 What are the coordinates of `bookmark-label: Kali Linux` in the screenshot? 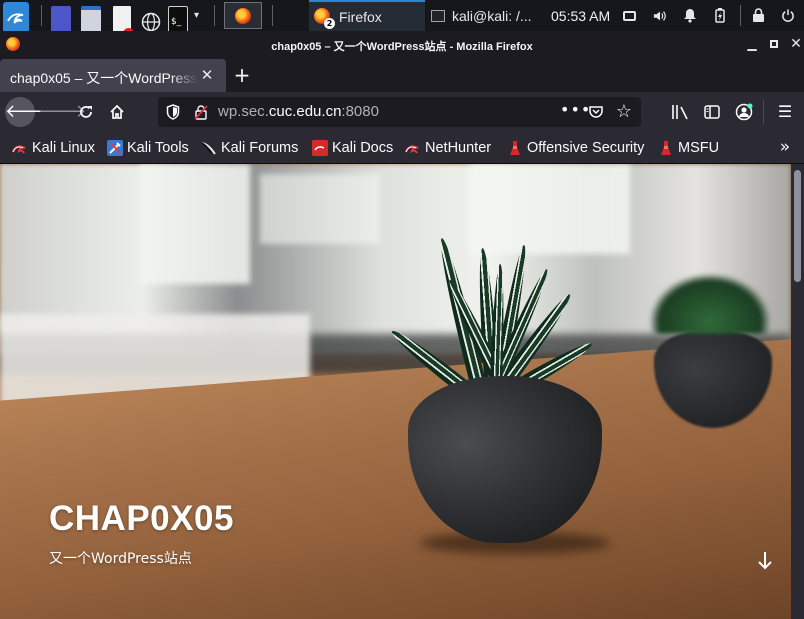 It's located at (63, 148).